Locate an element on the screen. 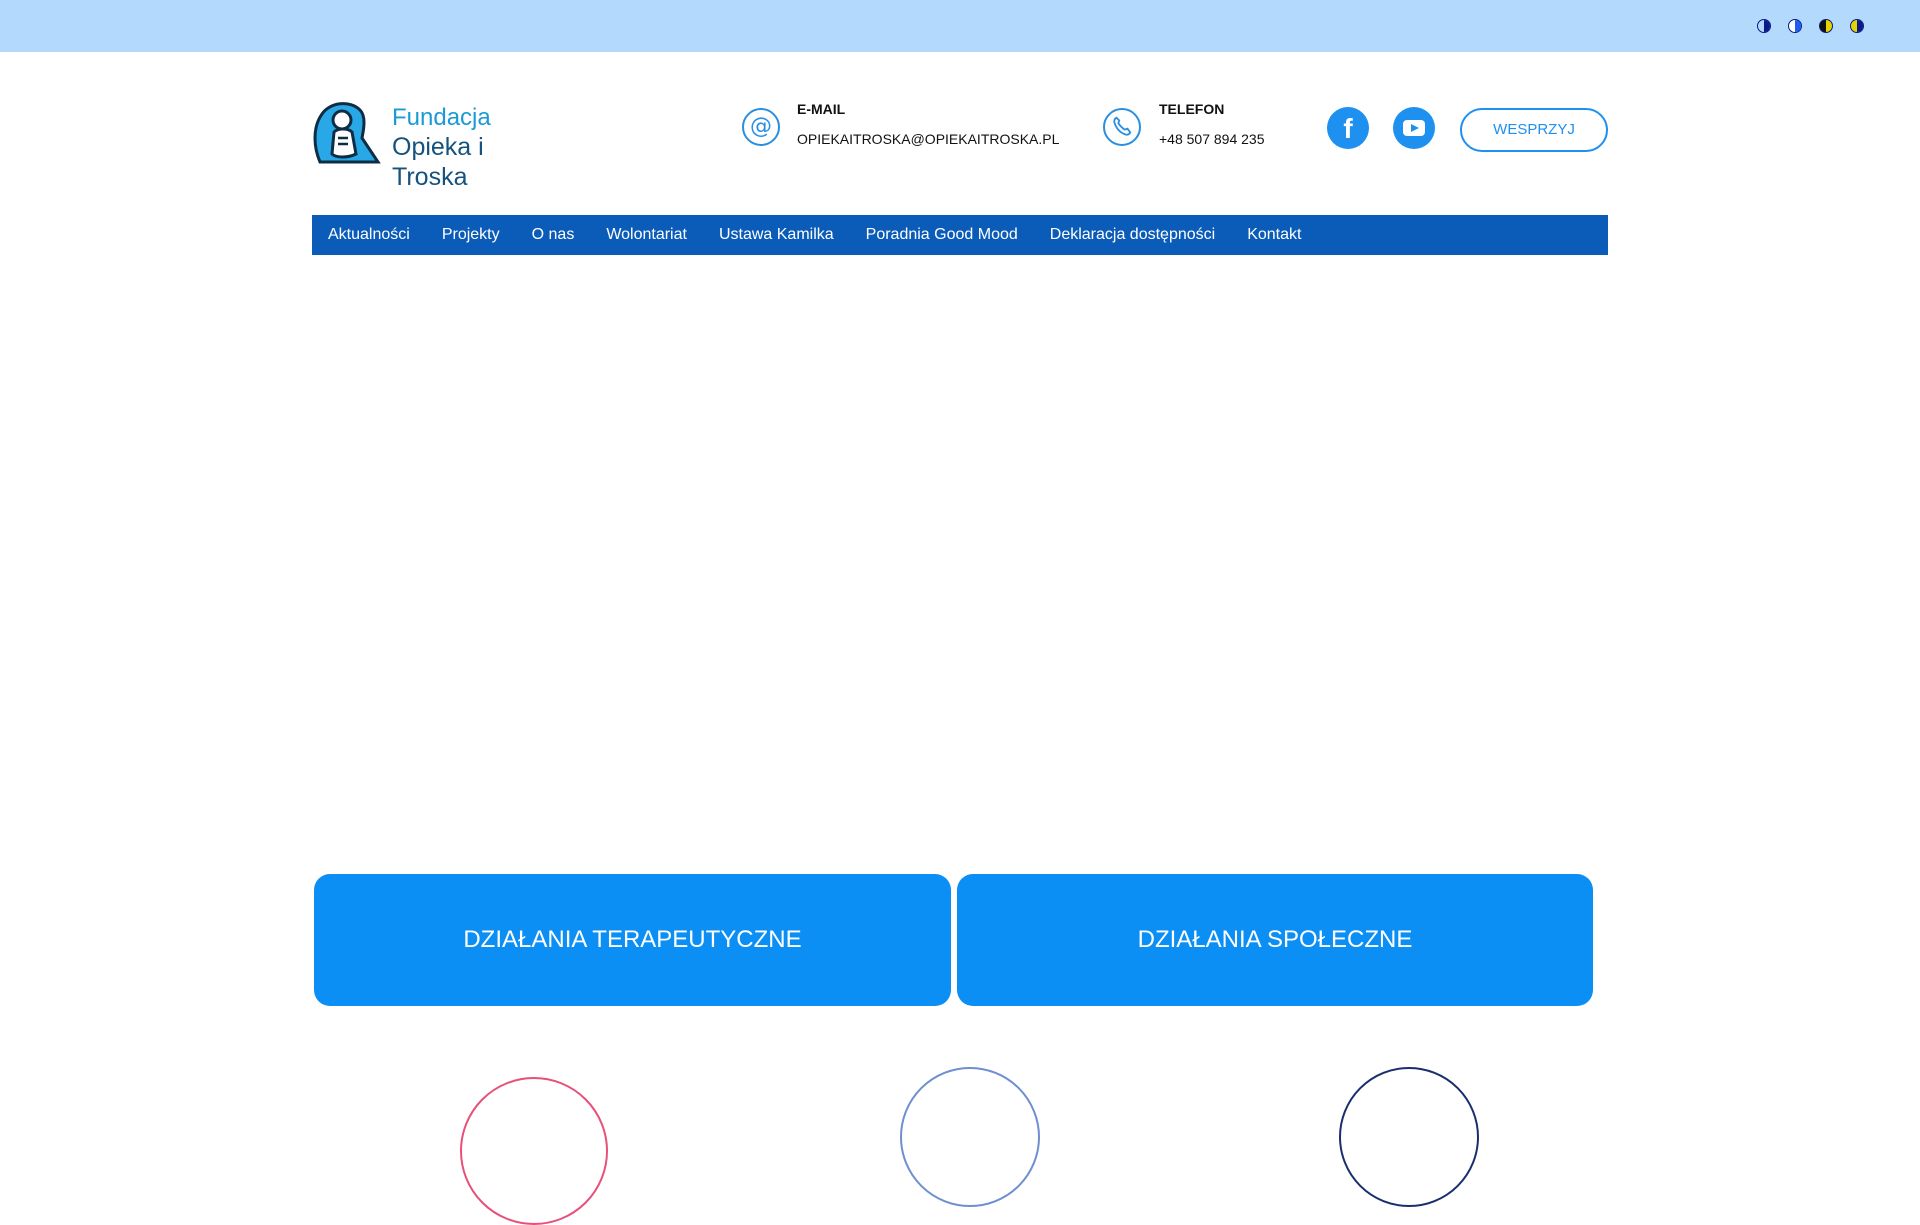 The height and width of the screenshot is (1225, 1920). nav-item-ustawa-kamilka: Ustawa Kamilka is located at coordinates (776, 235).